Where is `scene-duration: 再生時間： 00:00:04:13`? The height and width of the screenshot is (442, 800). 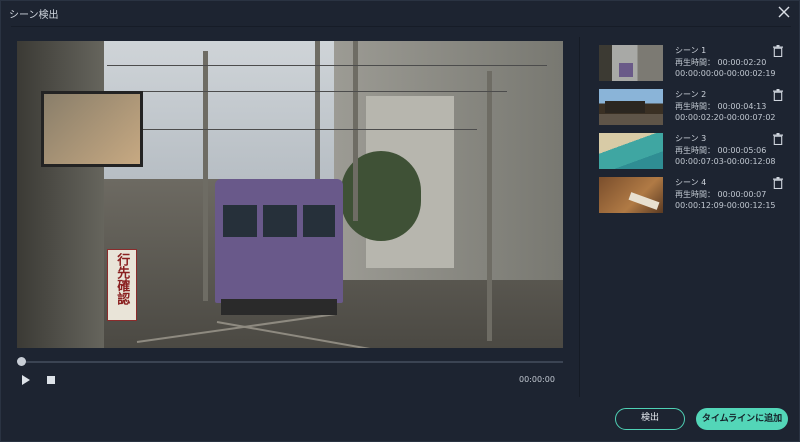 scene-duration: 再生時間： 00:00:04:13 is located at coordinates (721, 106).